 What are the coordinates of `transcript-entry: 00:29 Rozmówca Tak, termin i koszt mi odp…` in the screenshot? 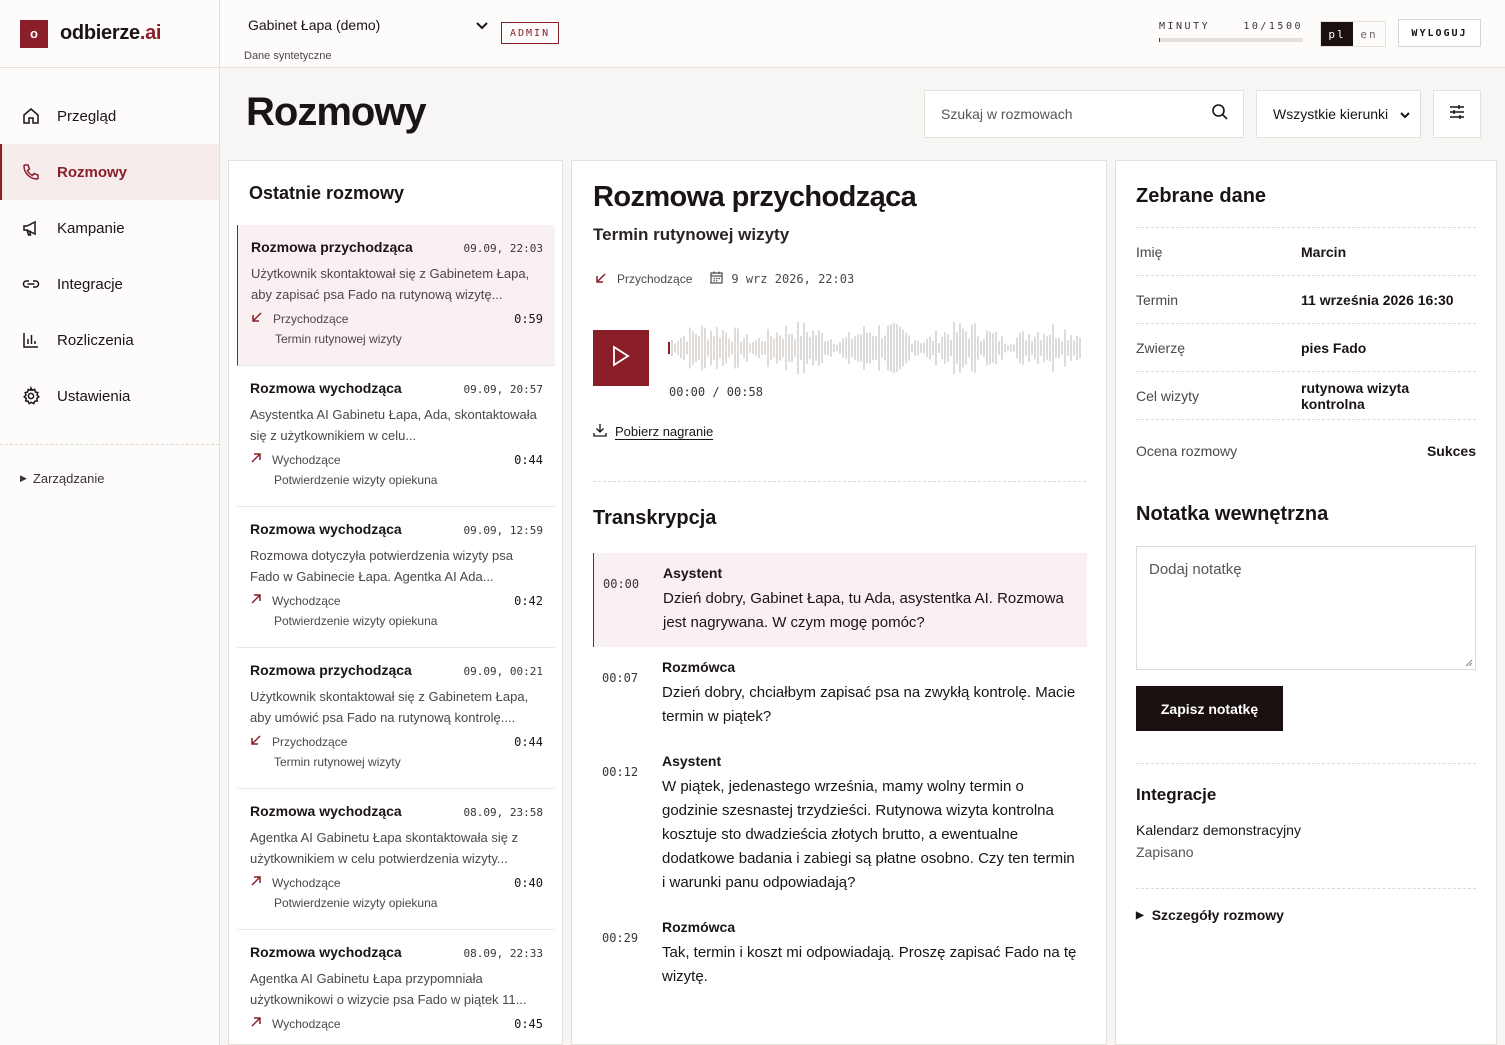 It's located at (840, 954).